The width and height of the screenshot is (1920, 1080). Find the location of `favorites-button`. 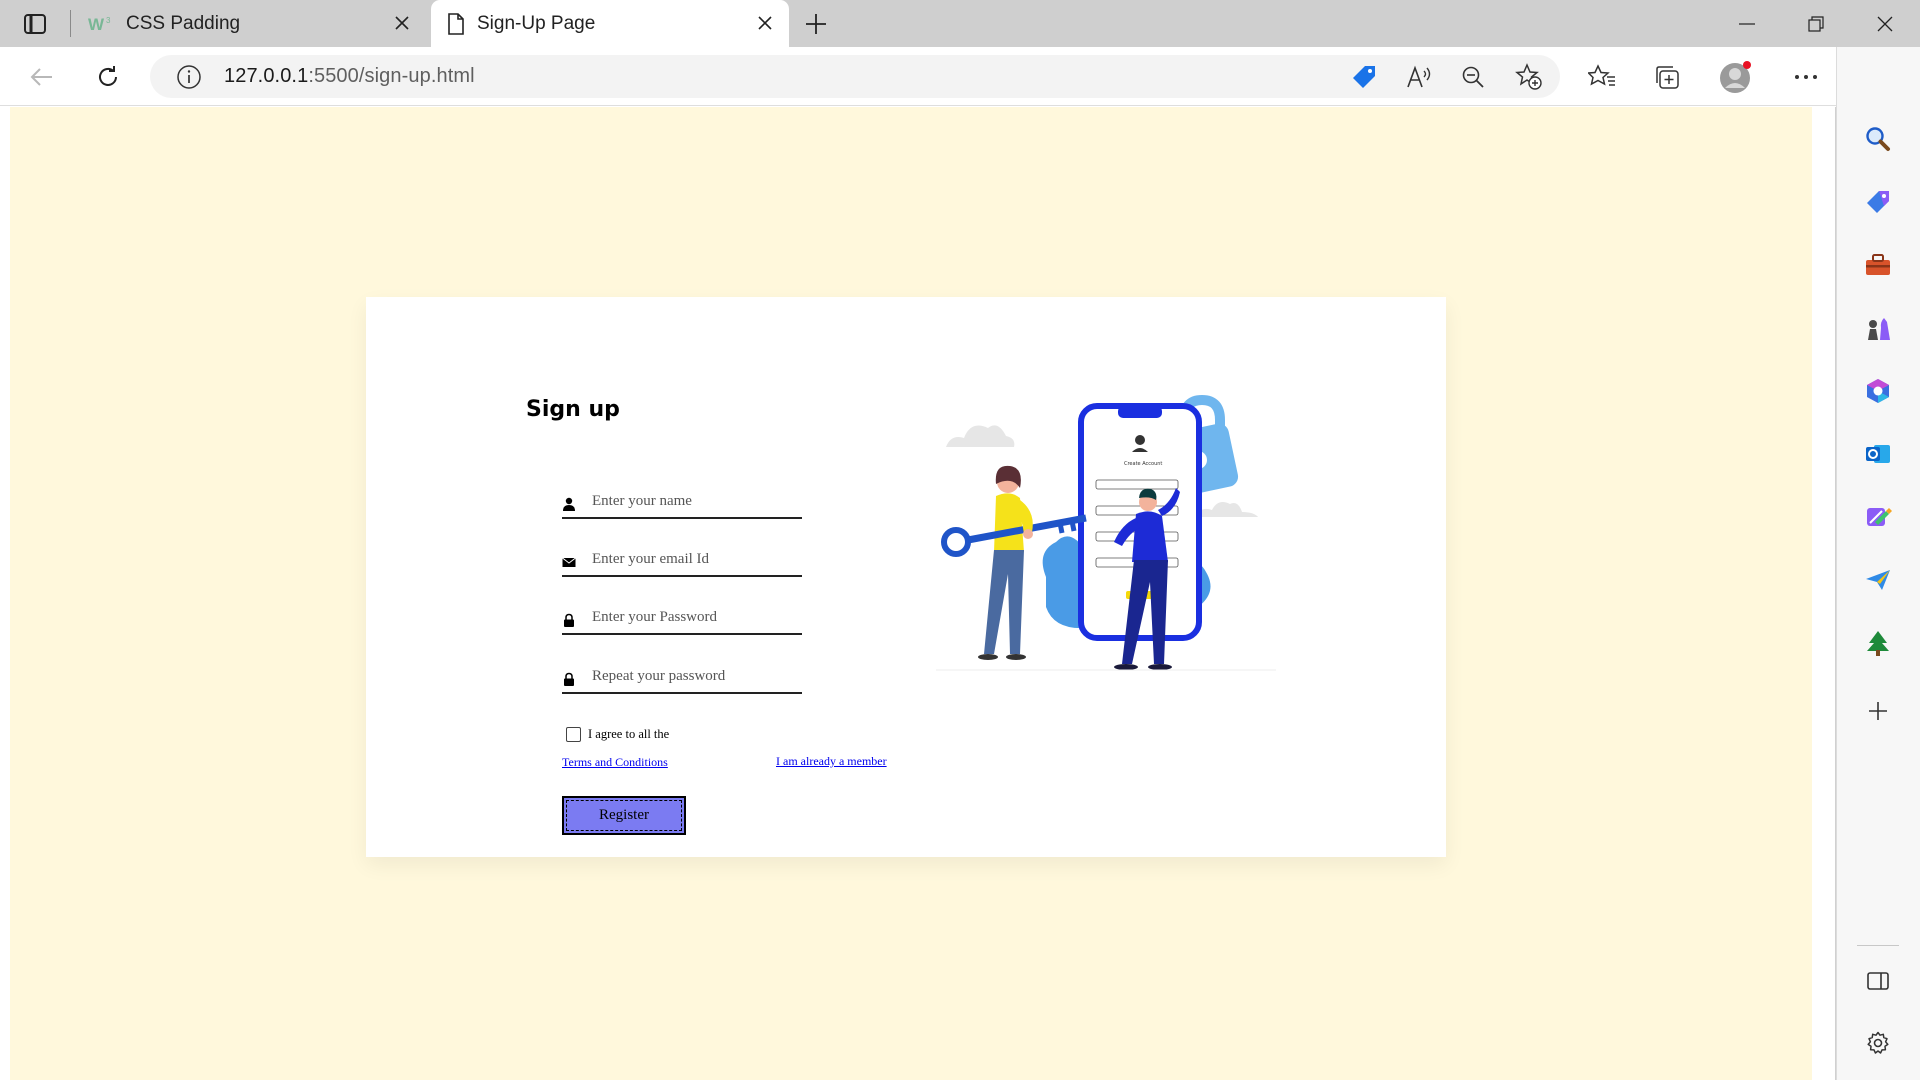

favorites-button is located at coordinates (1602, 77).